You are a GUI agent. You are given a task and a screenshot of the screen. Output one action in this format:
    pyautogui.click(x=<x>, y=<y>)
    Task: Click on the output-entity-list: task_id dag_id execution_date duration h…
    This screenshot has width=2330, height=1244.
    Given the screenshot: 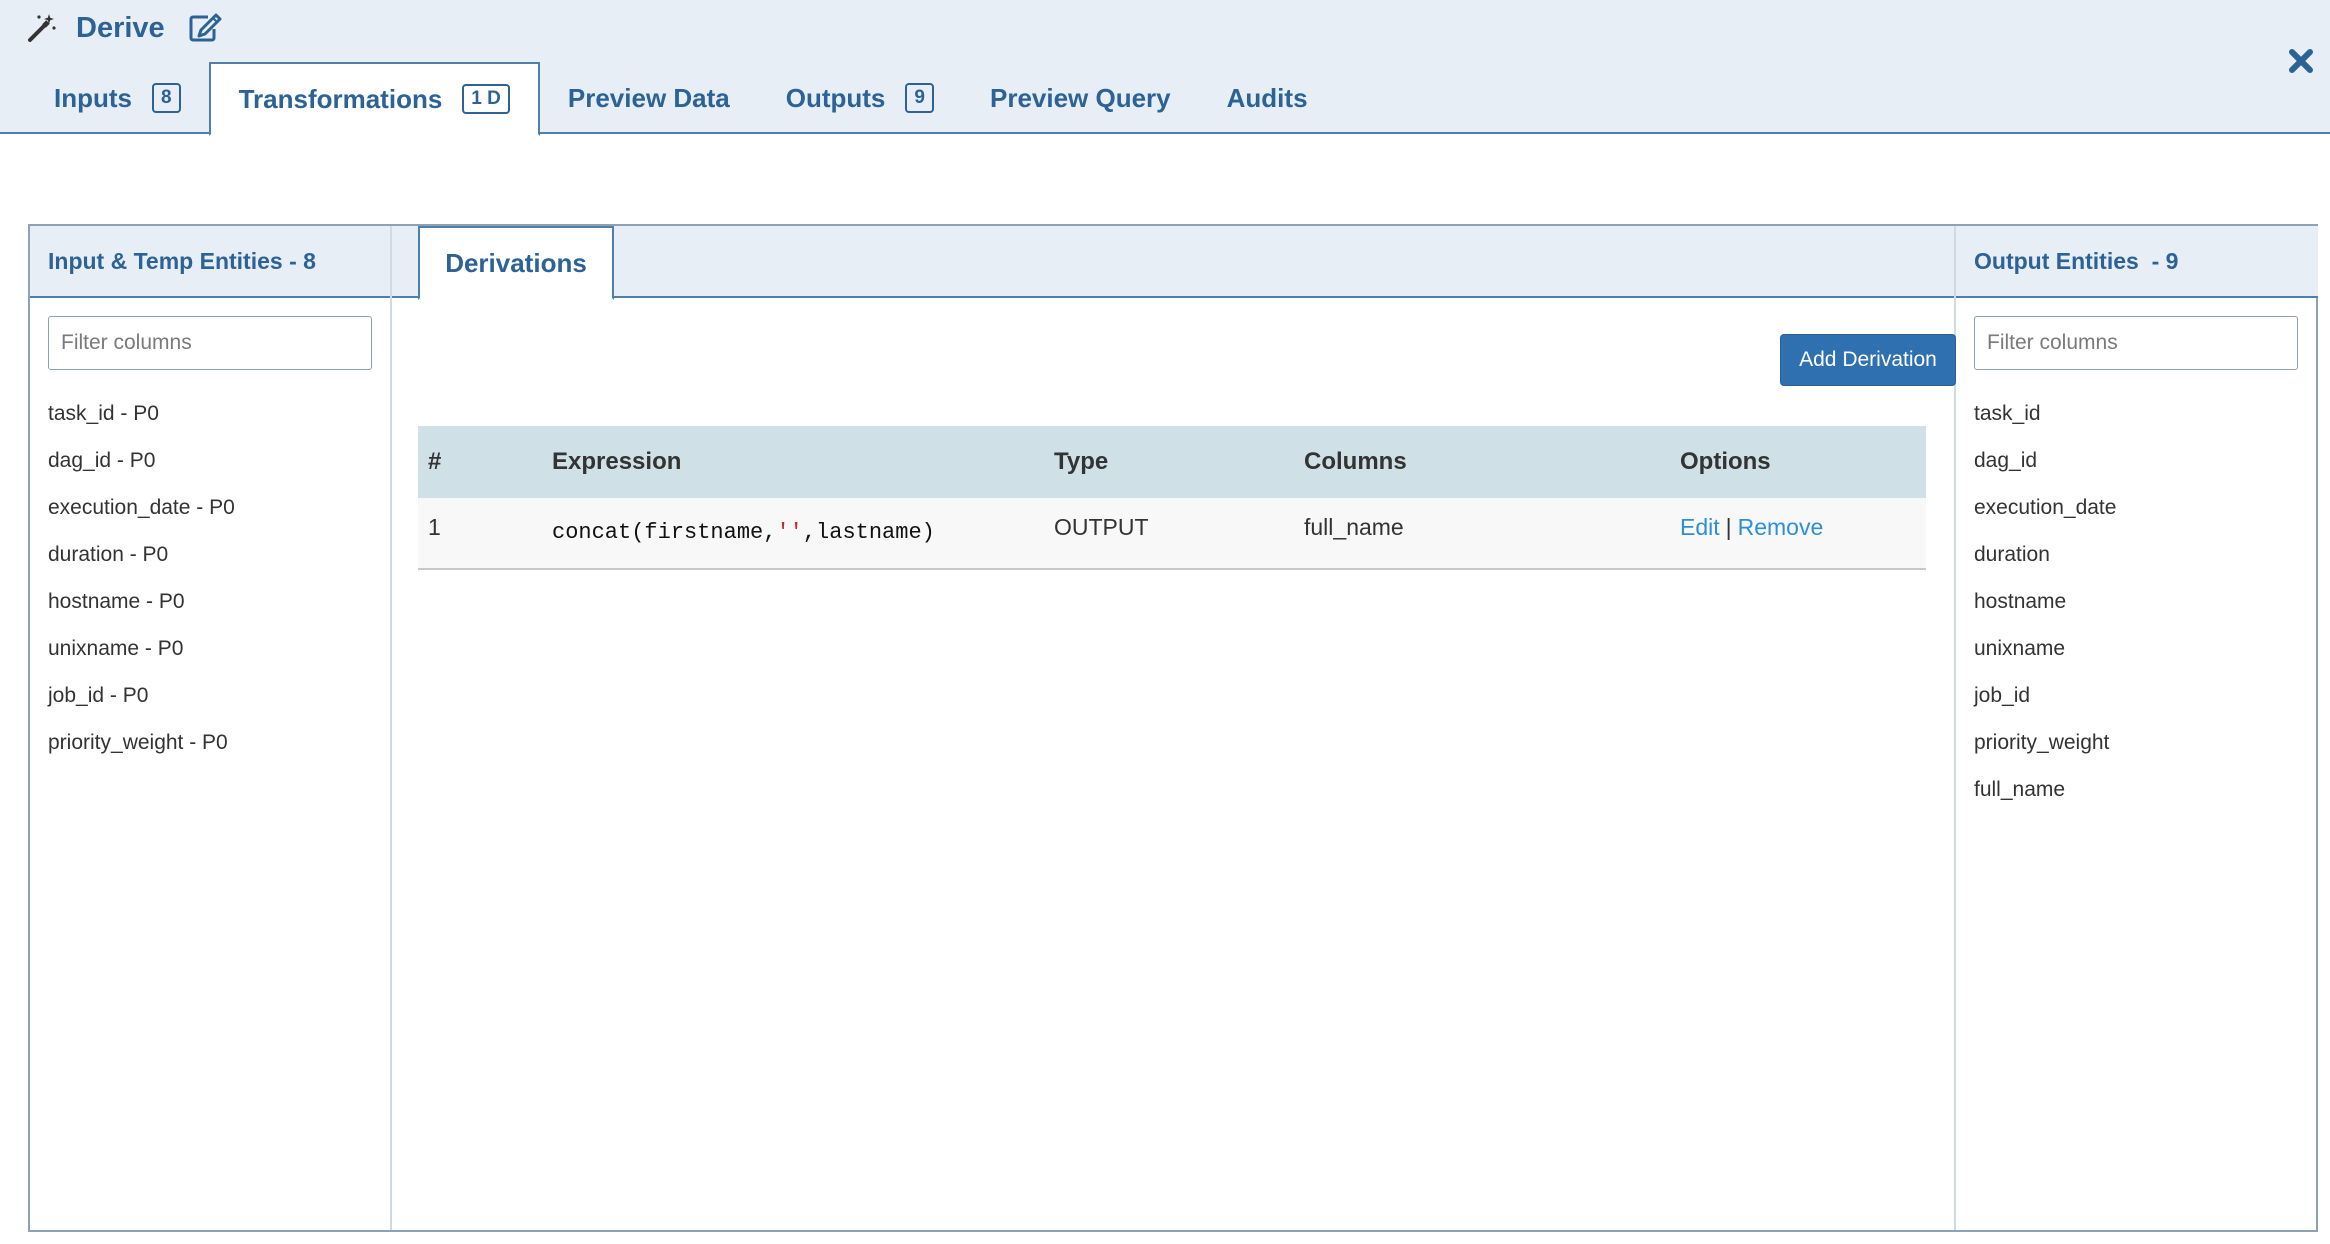 What is the action you would take?
    pyautogui.click(x=2137, y=601)
    